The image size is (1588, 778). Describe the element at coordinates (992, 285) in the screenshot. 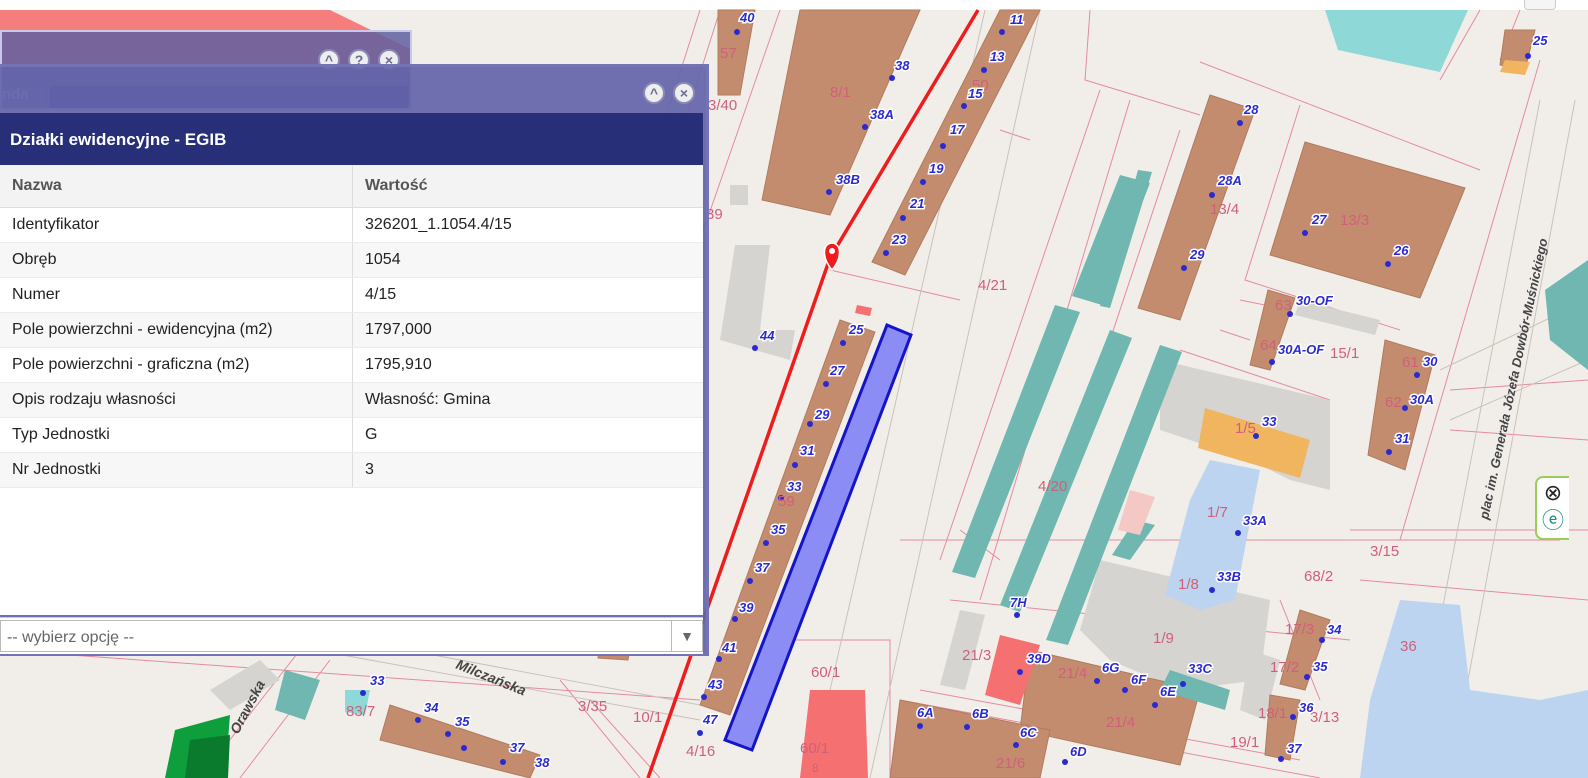

I see `map-parcel-label: 4/21` at that location.